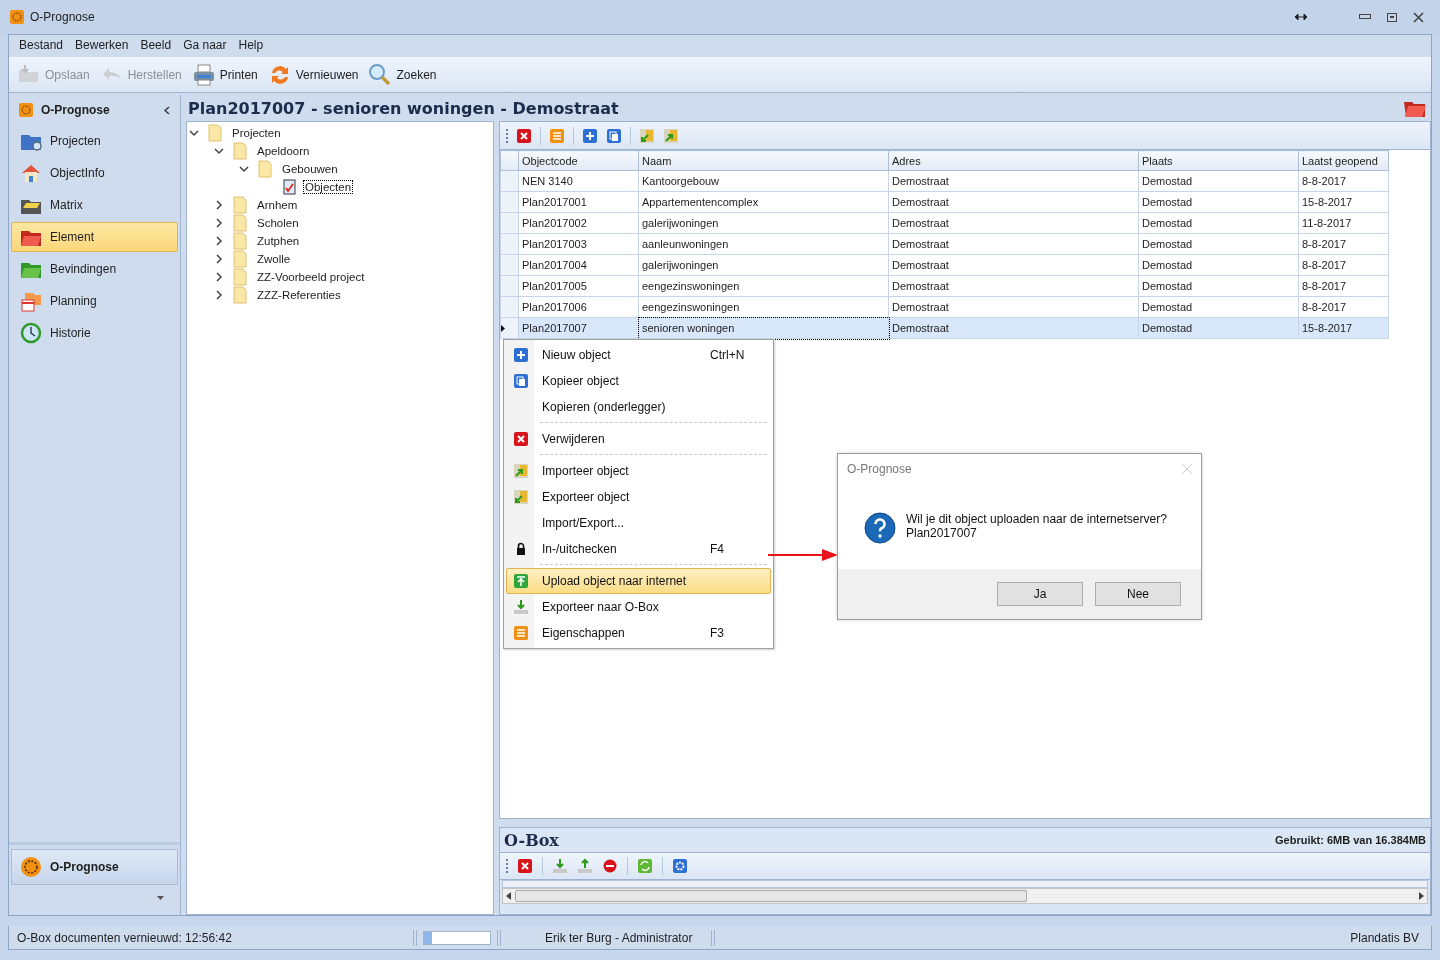  I want to click on column-header: Plaats, so click(1218, 160).